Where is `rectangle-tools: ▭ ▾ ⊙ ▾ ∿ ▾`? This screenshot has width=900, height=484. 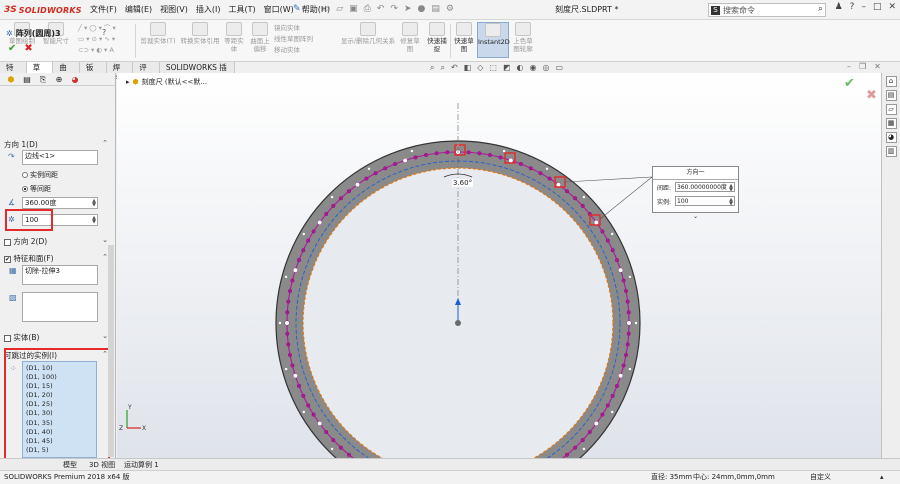 rectangle-tools: ▭ ▾ ⊙ ▾ ∿ ▾ is located at coordinates (96, 39).